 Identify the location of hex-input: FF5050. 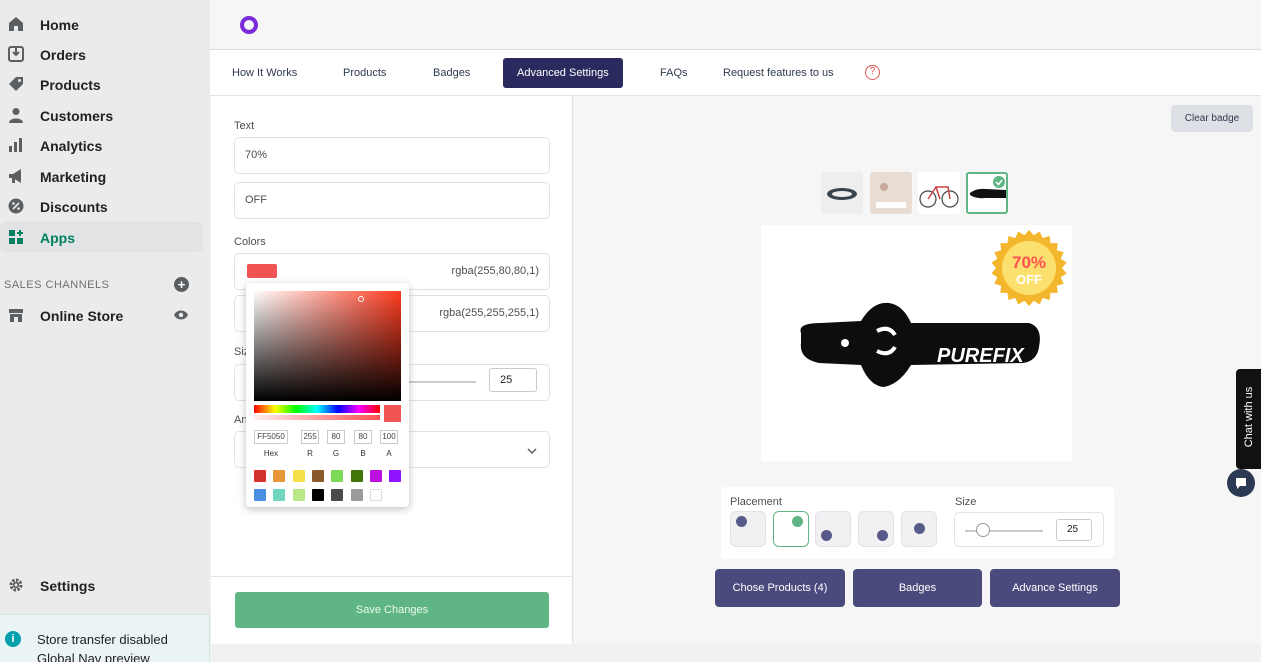
(271, 437).